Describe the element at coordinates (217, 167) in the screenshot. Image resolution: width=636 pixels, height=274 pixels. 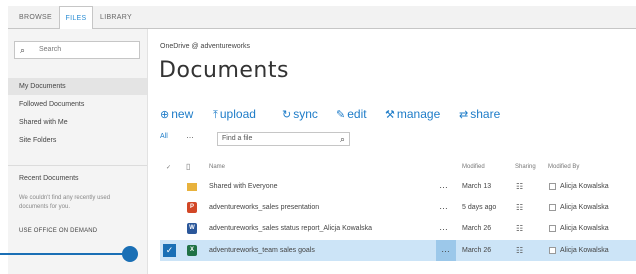
I see `column-name: Name` at that location.